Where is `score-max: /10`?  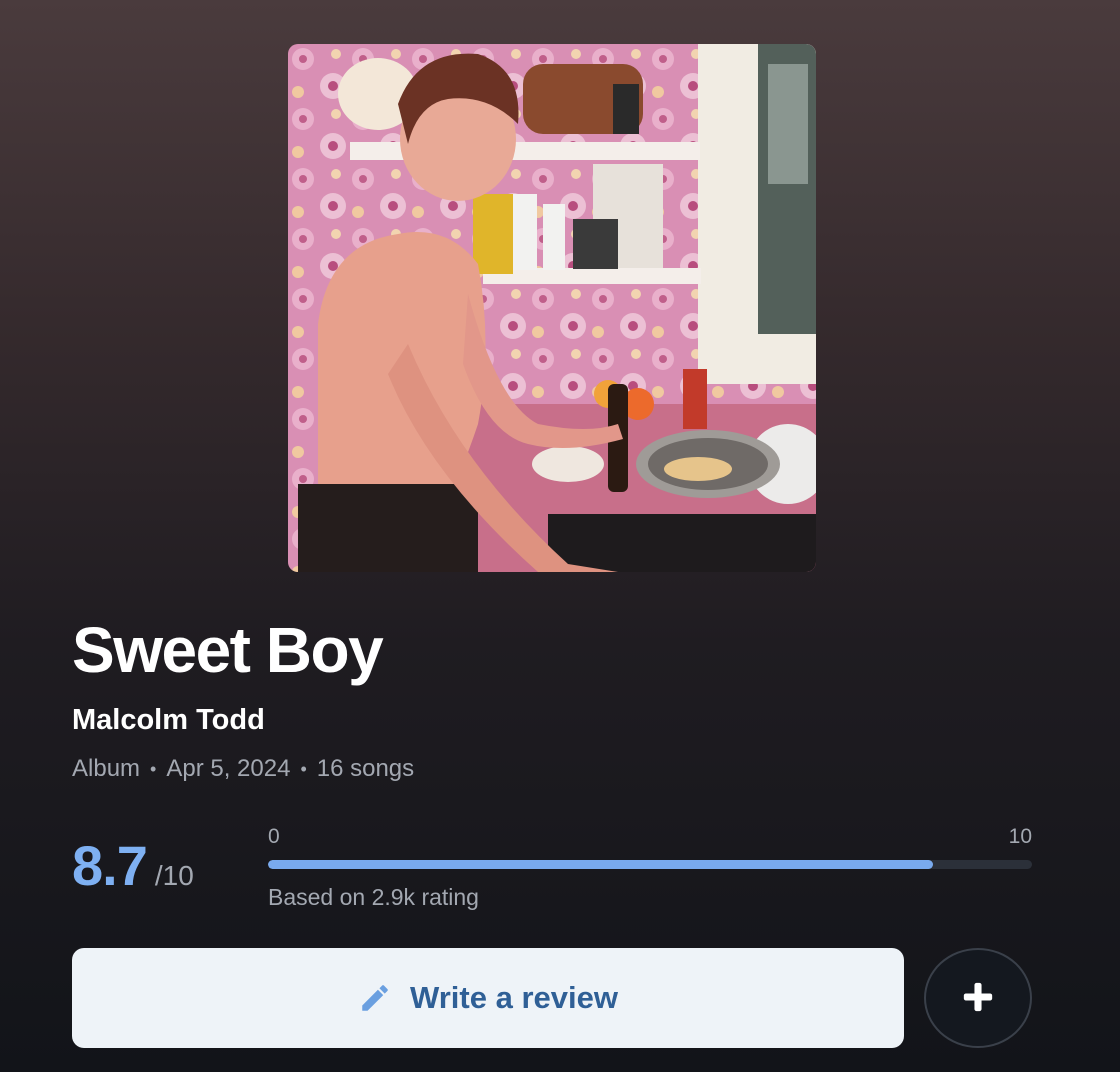 score-max: /10 is located at coordinates (174, 875).